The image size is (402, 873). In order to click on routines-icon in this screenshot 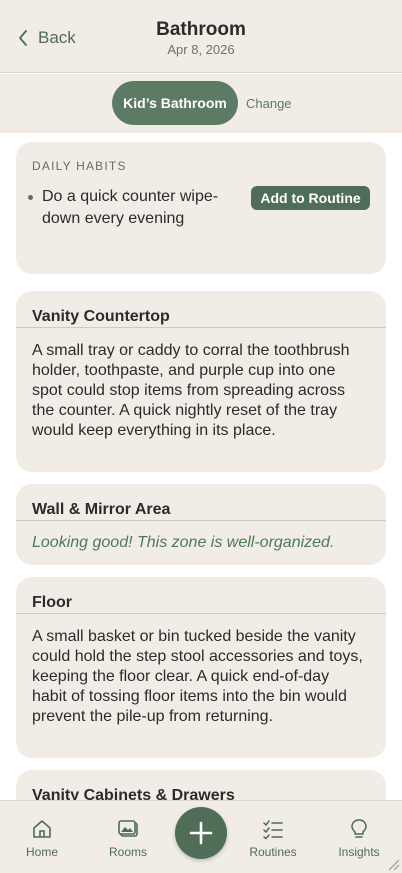, I will do `click(273, 830)`.